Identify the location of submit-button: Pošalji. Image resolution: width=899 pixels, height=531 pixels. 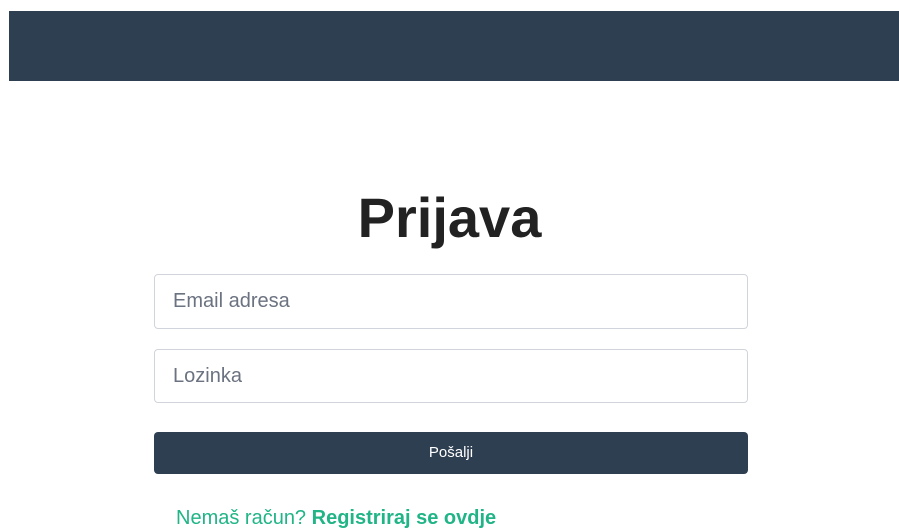
(451, 453).